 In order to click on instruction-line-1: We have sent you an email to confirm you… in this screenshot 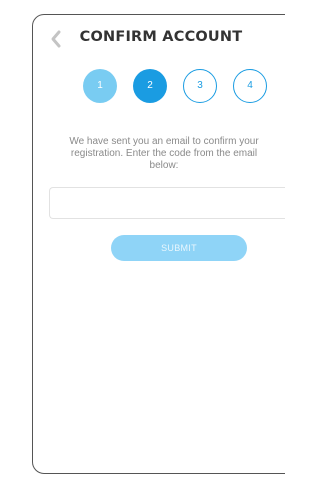, I will do `click(164, 141)`.